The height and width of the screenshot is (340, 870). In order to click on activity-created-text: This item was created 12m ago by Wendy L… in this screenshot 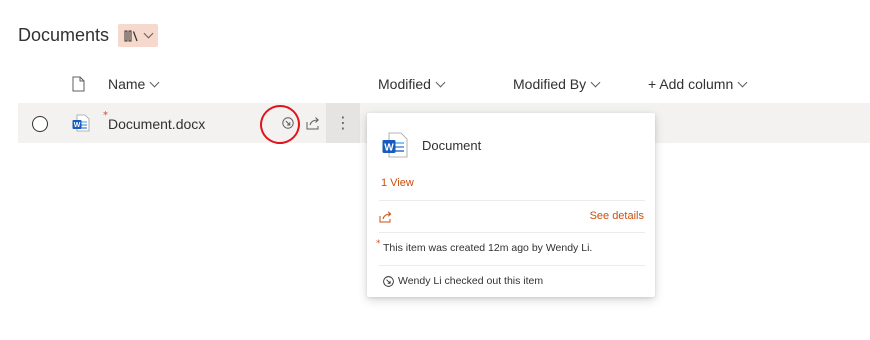, I will do `click(488, 248)`.